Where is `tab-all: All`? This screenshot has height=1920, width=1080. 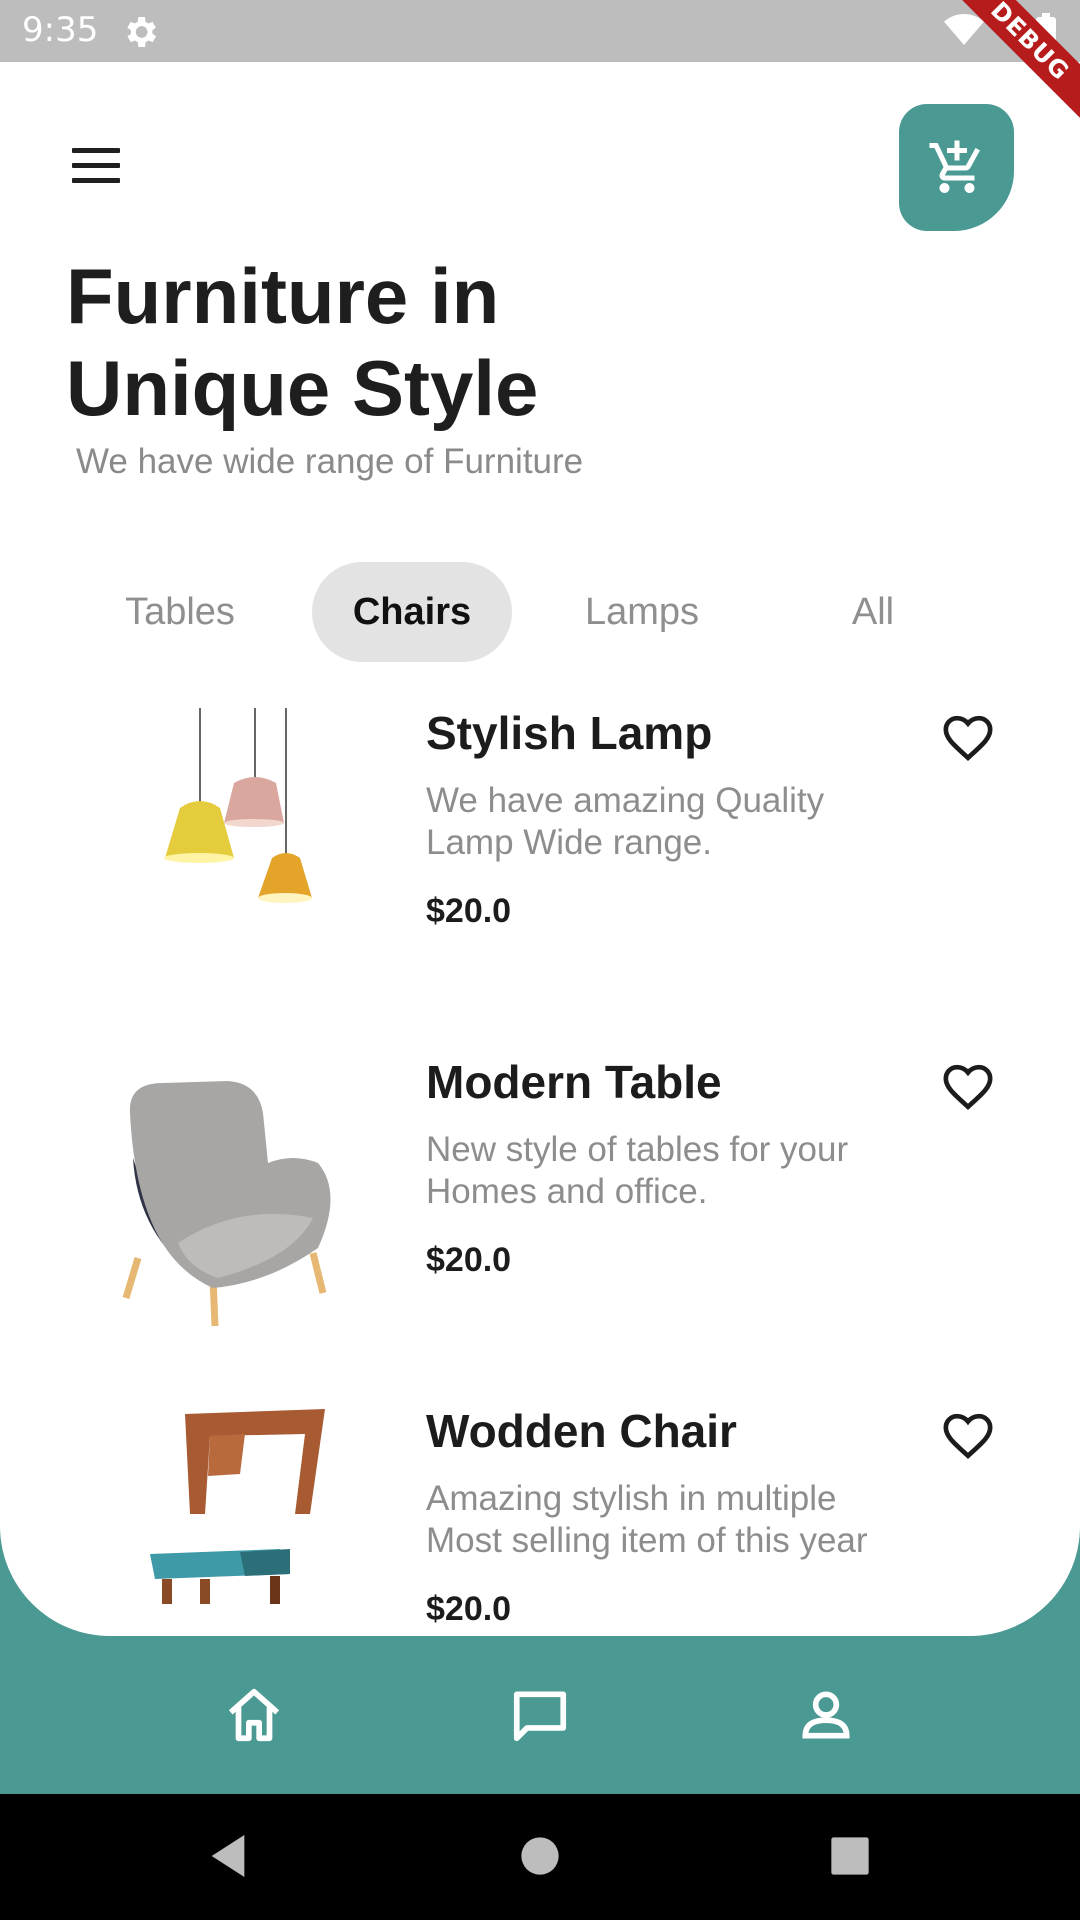 tab-all: All is located at coordinates (873, 612).